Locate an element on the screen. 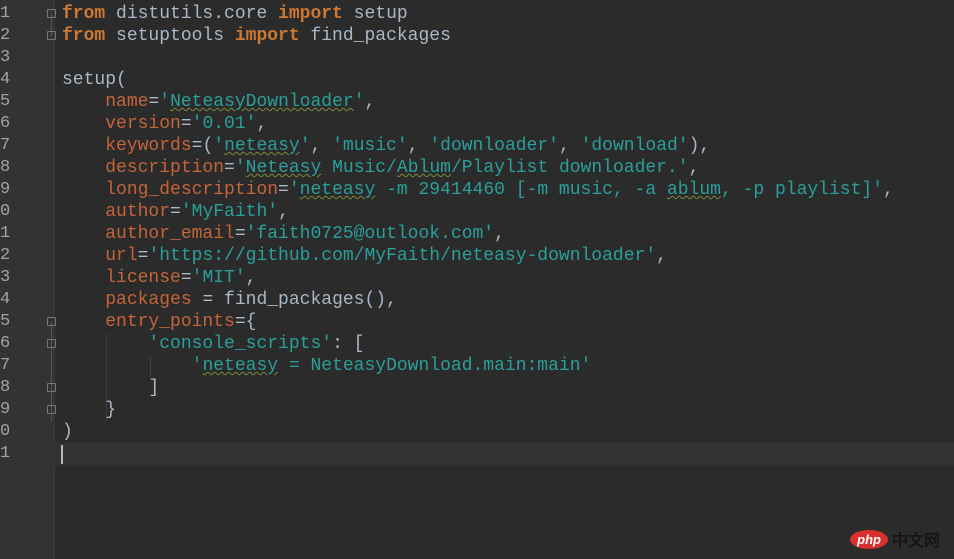  code-line: entry_points={ is located at coordinates (508, 322).